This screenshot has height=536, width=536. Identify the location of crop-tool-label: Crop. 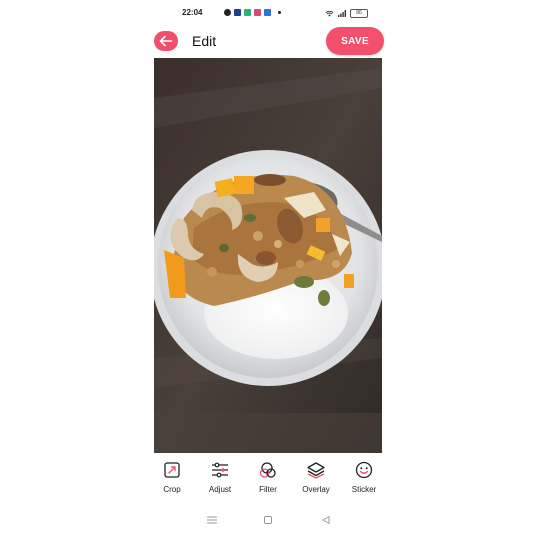
(172, 489).